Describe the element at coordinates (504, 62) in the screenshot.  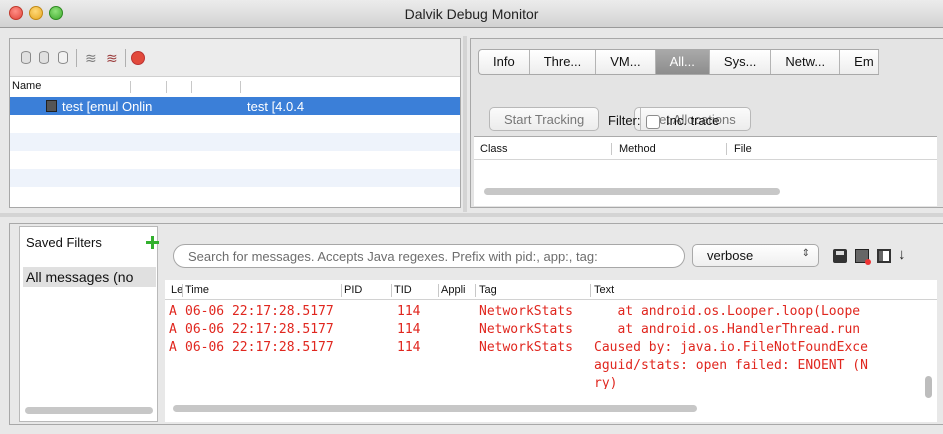
I see `tab-info: Info` at that location.